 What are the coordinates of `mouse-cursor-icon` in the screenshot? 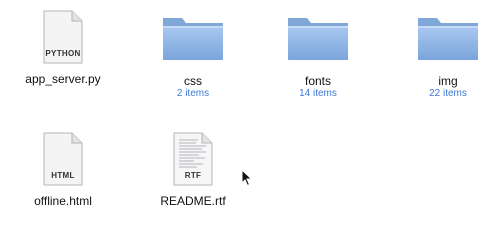 It's located at (247, 178).